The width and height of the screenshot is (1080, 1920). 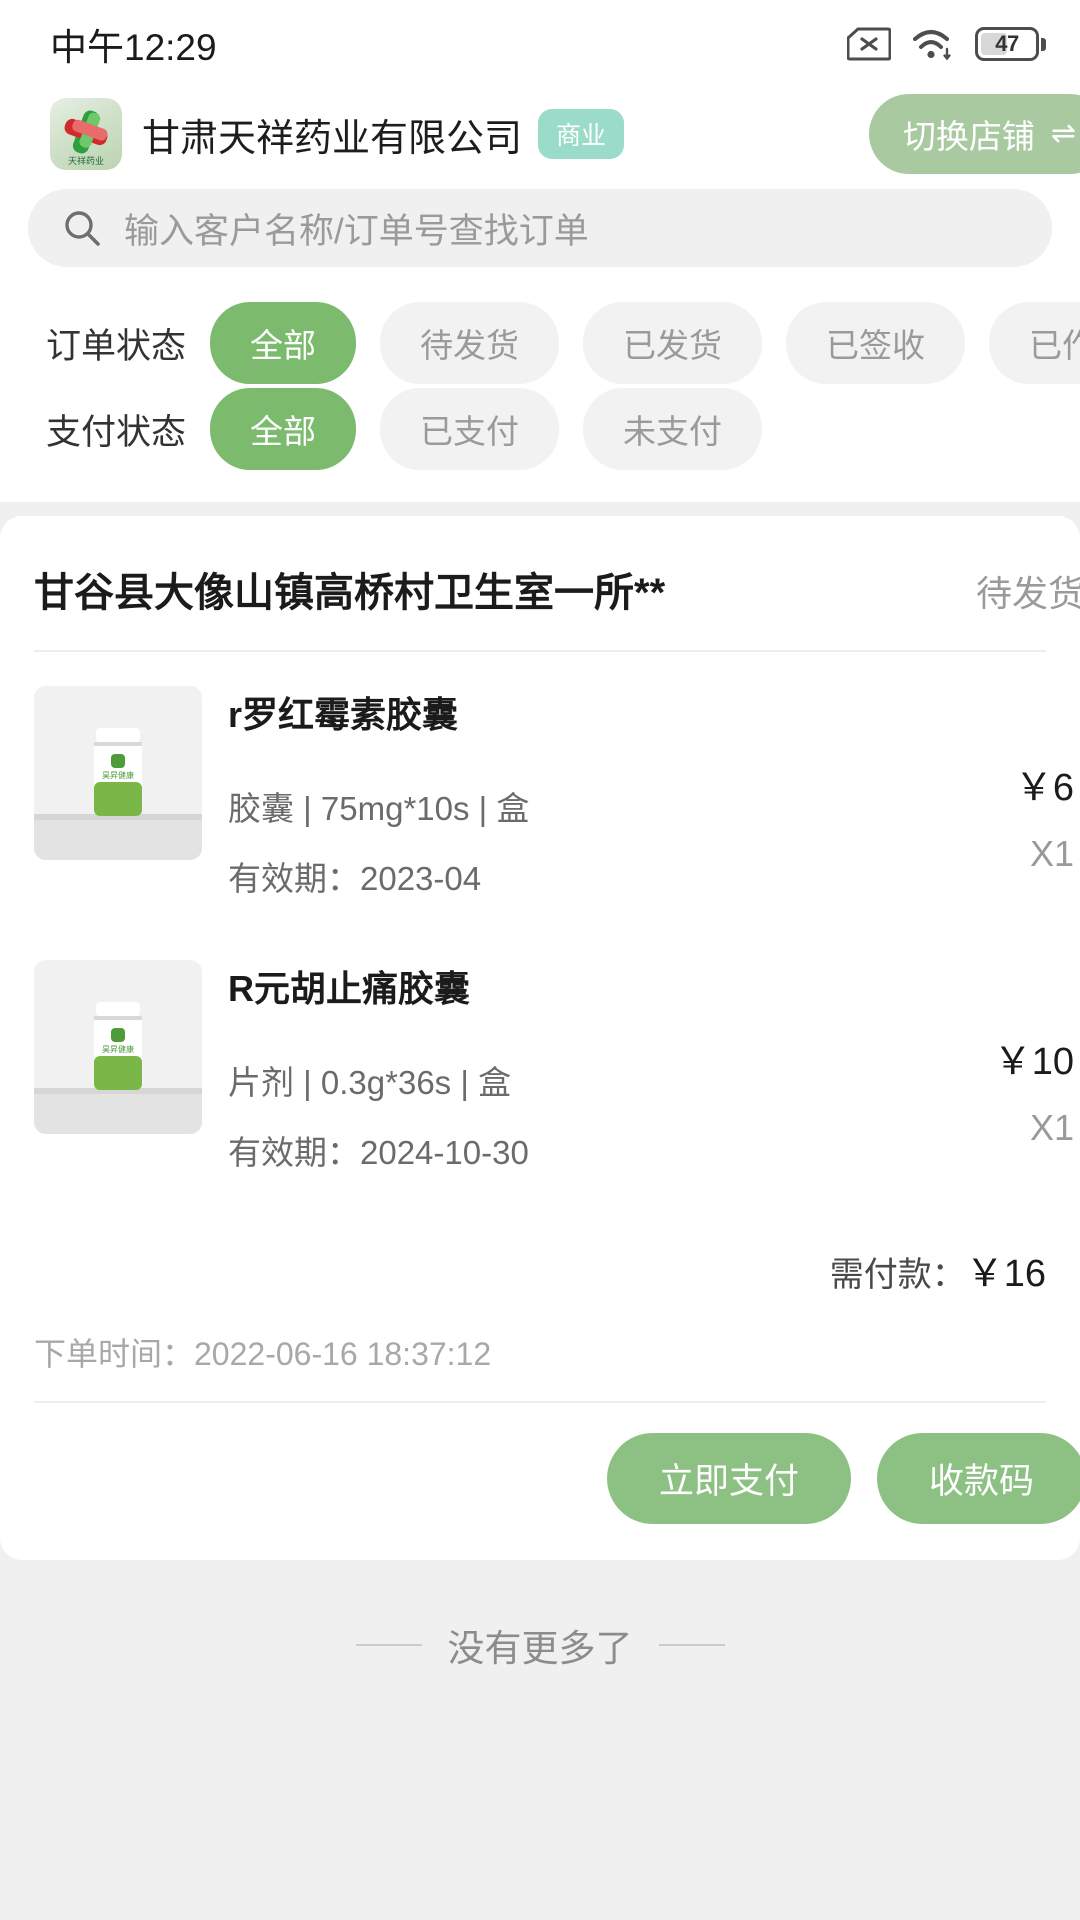 I want to click on pay-now-button: 立即支付, so click(x=728, y=1478).